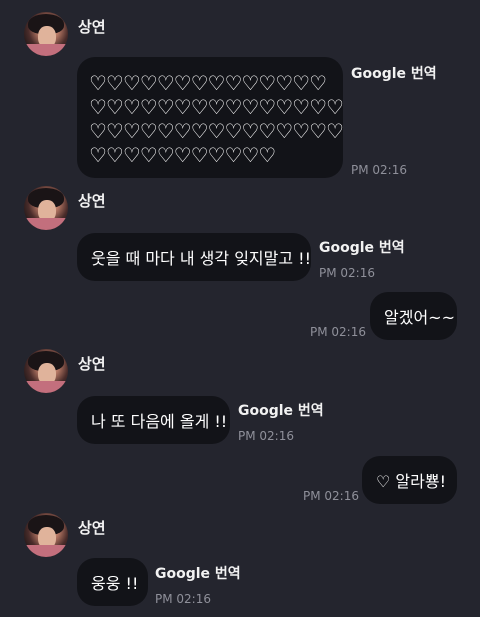  What do you see at coordinates (208, 83) in the screenshot?
I see `hearts-line: ♡♡♡♡♡♡♡♡♡♡♡♡♡♡` at bounding box center [208, 83].